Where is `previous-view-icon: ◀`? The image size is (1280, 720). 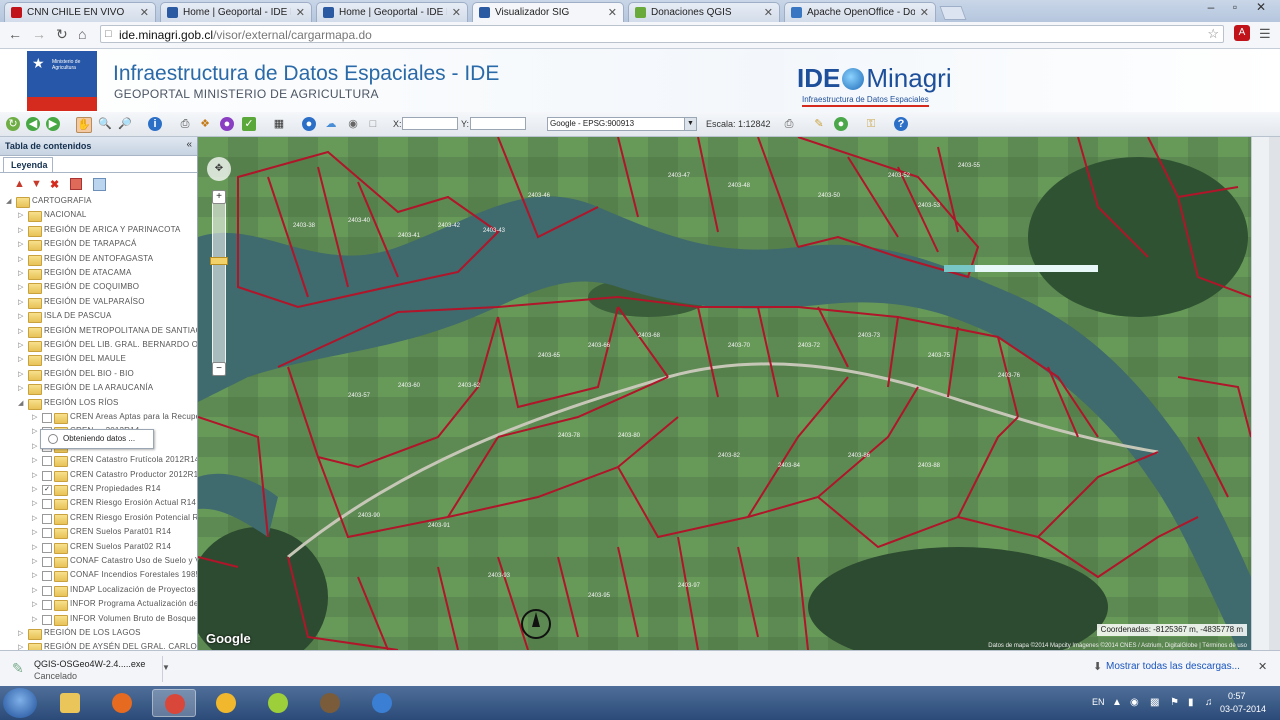 previous-view-icon: ◀ is located at coordinates (33, 124).